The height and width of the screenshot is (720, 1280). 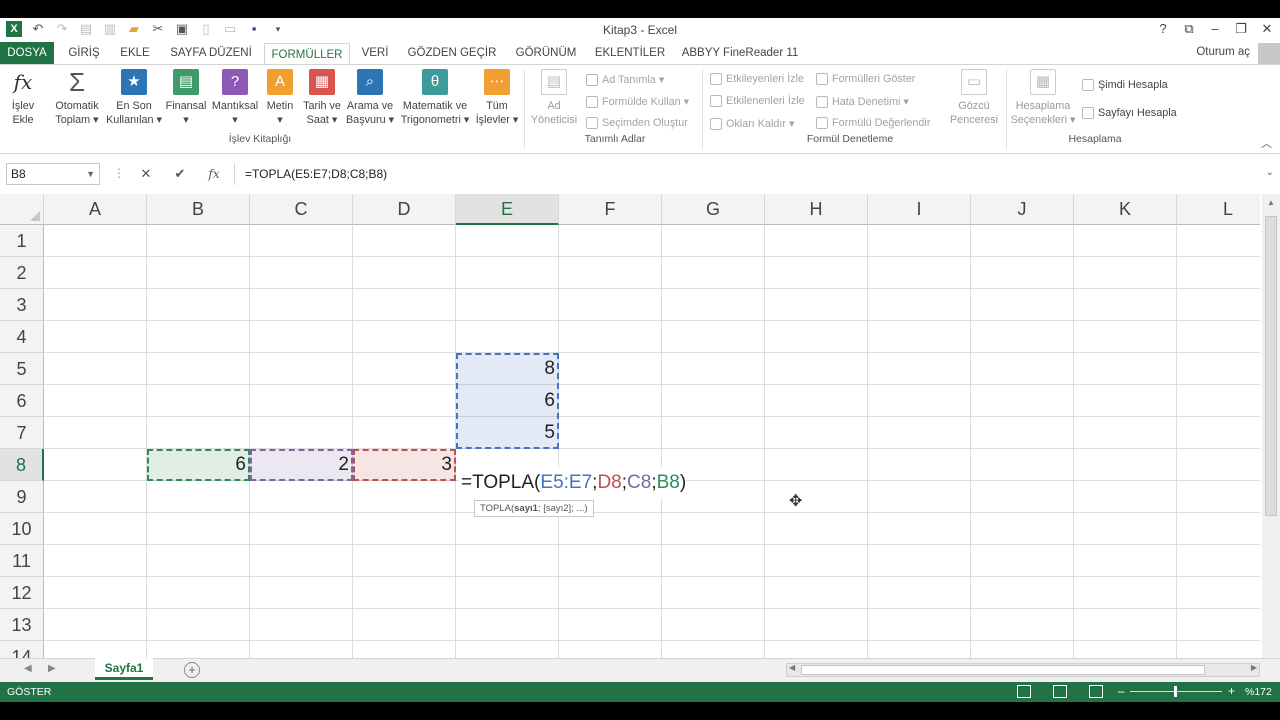 I want to click on logical-button: ? Mantıksal ▾, so click(x=235, y=98).